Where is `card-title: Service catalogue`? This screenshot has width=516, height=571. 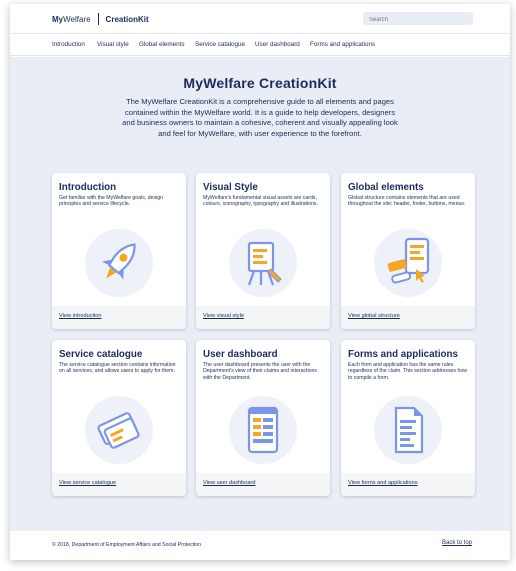 card-title: Service catalogue is located at coordinates (101, 354).